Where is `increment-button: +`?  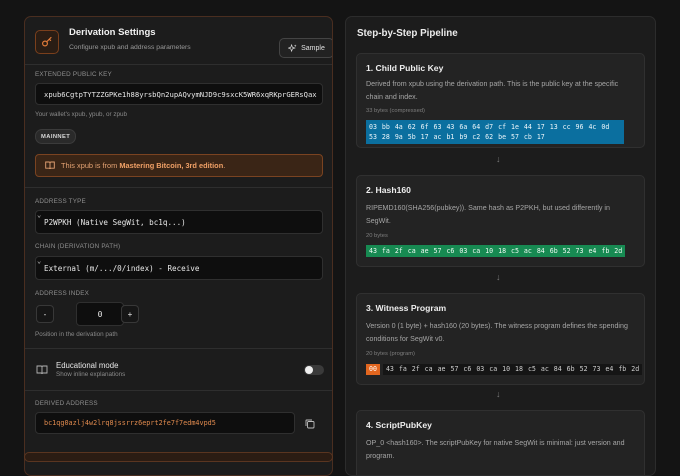 increment-button: + is located at coordinates (130, 314).